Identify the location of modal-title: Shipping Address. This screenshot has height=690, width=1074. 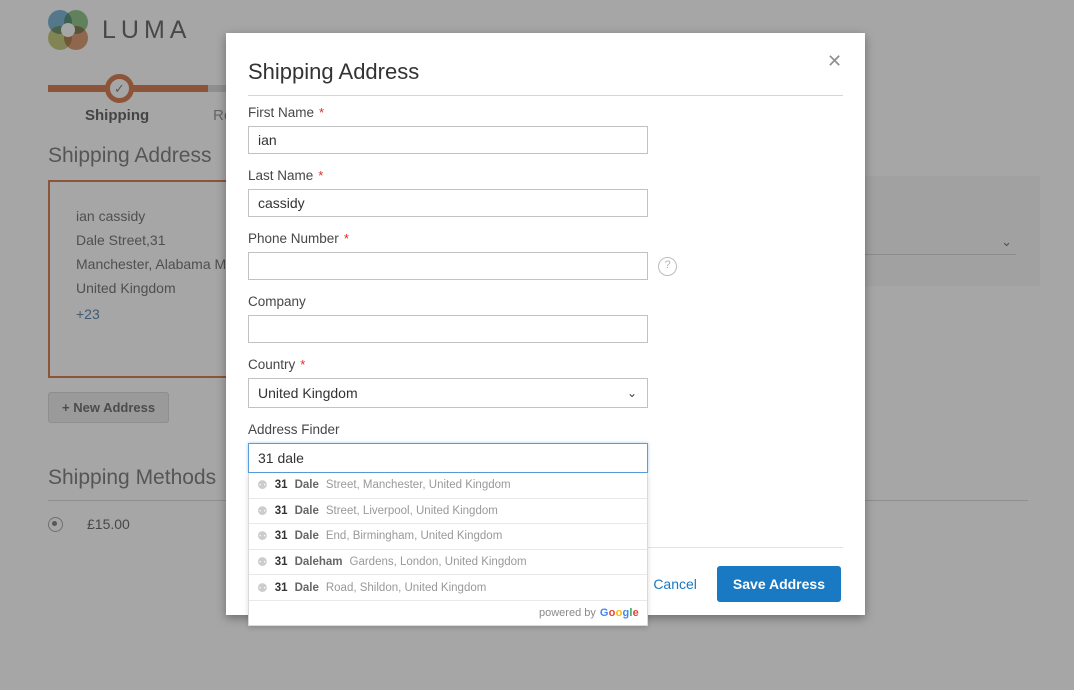
(334, 71).